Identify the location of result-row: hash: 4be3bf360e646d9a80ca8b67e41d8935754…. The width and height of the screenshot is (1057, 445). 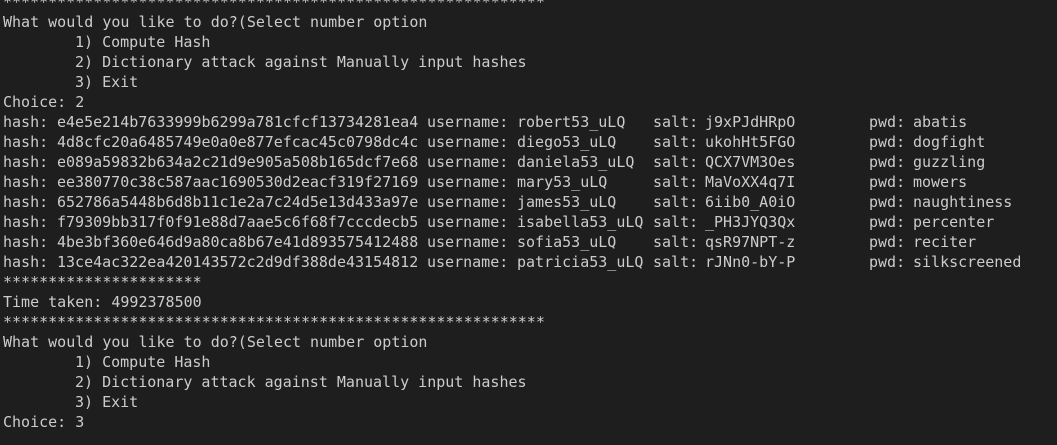
(530, 242).